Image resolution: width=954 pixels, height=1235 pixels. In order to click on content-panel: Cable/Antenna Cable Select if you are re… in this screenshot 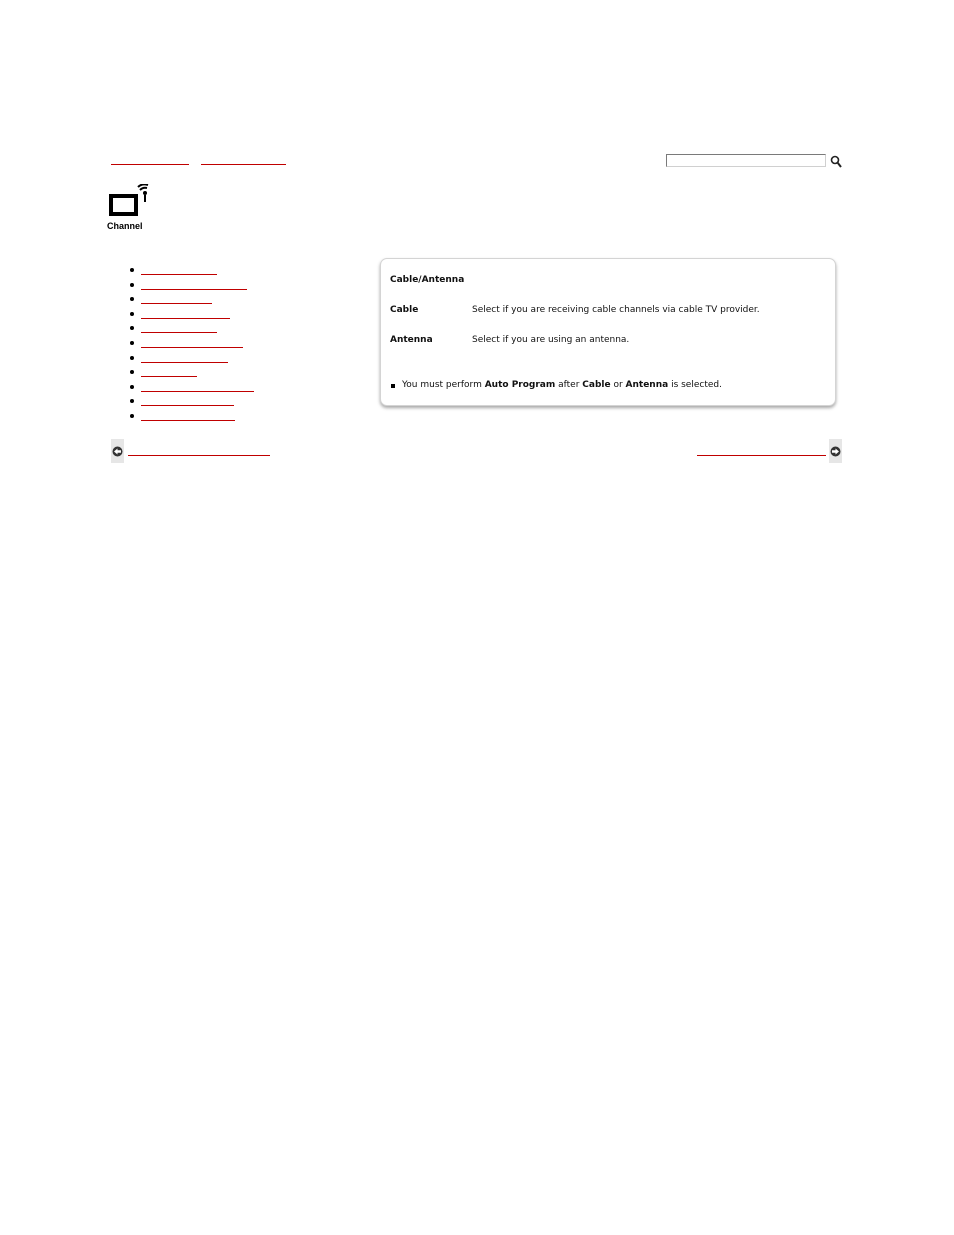, I will do `click(608, 332)`.